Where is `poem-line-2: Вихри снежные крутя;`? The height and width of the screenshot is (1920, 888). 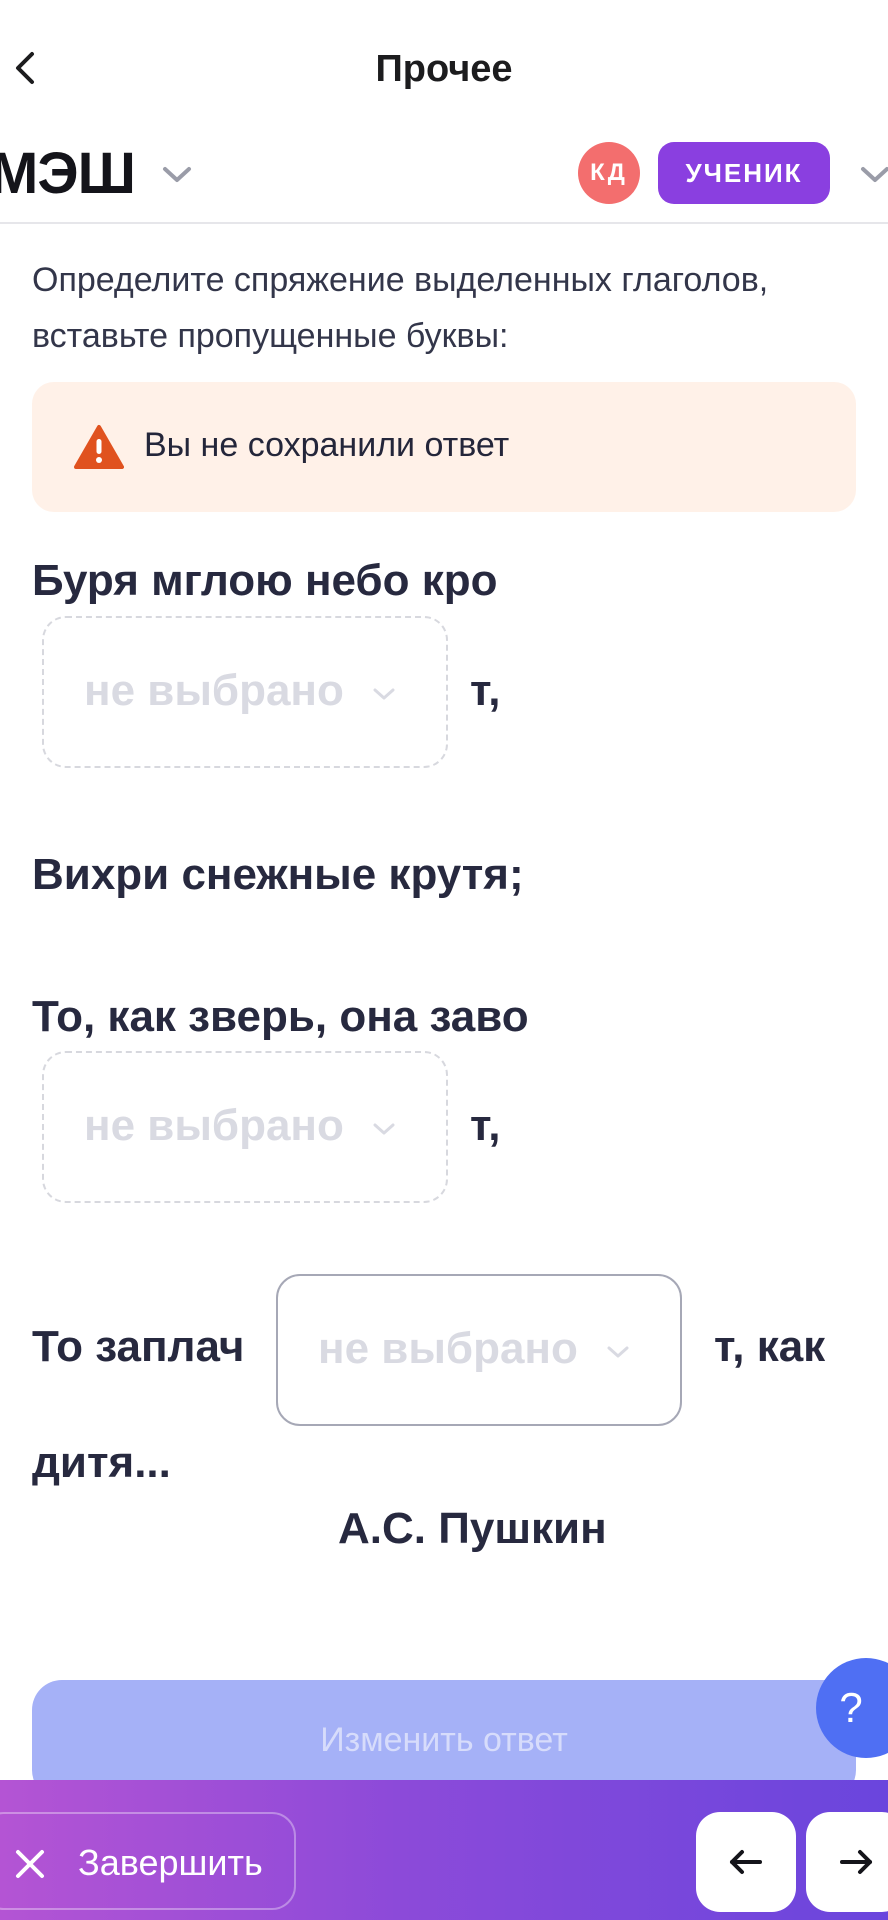
poem-line-2: Вихри снежные крутя; is located at coordinates (278, 874).